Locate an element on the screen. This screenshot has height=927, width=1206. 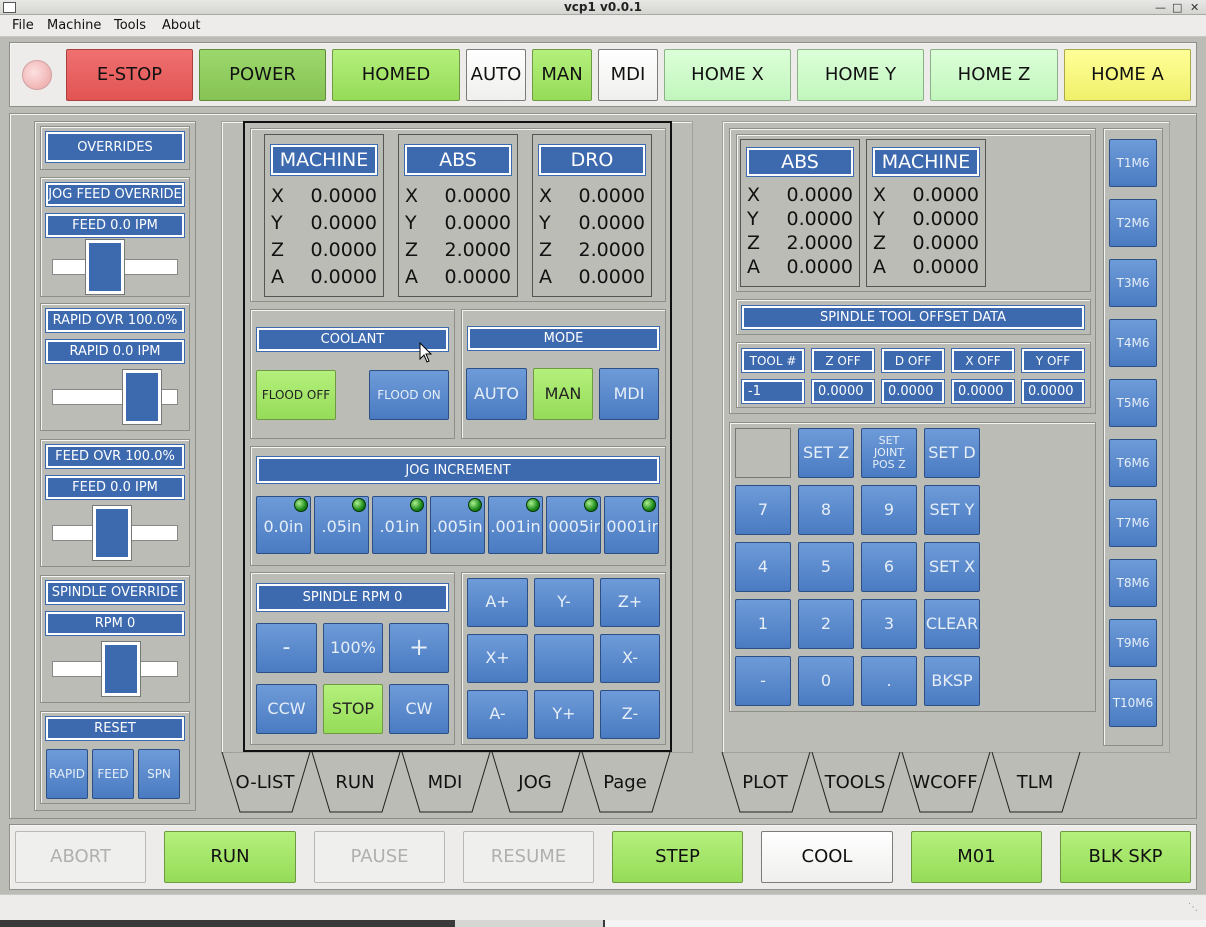
spindle-plus-button: + is located at coordinates (419, 648).